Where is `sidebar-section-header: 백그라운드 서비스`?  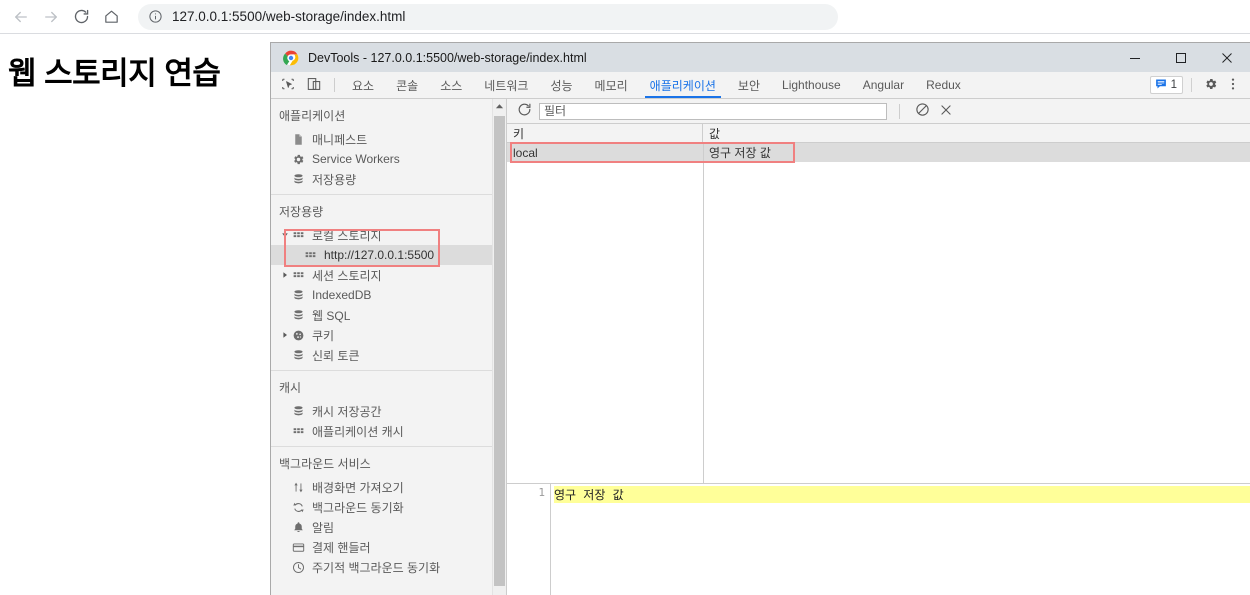 sidebar-section-header: 백그라운드 서비스 is located at coordinates (325, 464).